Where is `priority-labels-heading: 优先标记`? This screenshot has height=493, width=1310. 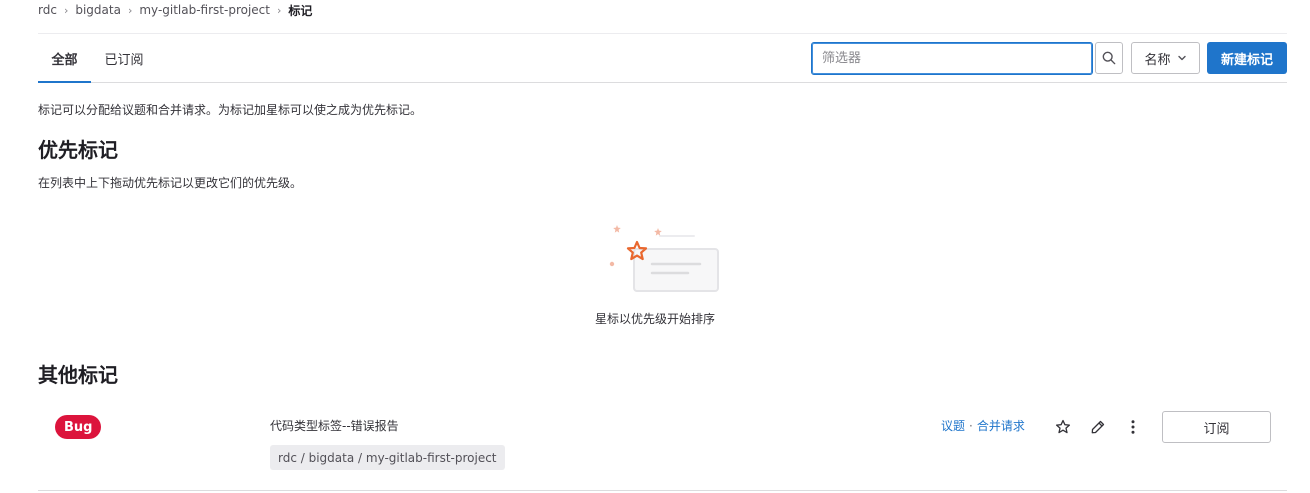
priority-labels-heading: 优先标记 is located at coordinates (78, 150).